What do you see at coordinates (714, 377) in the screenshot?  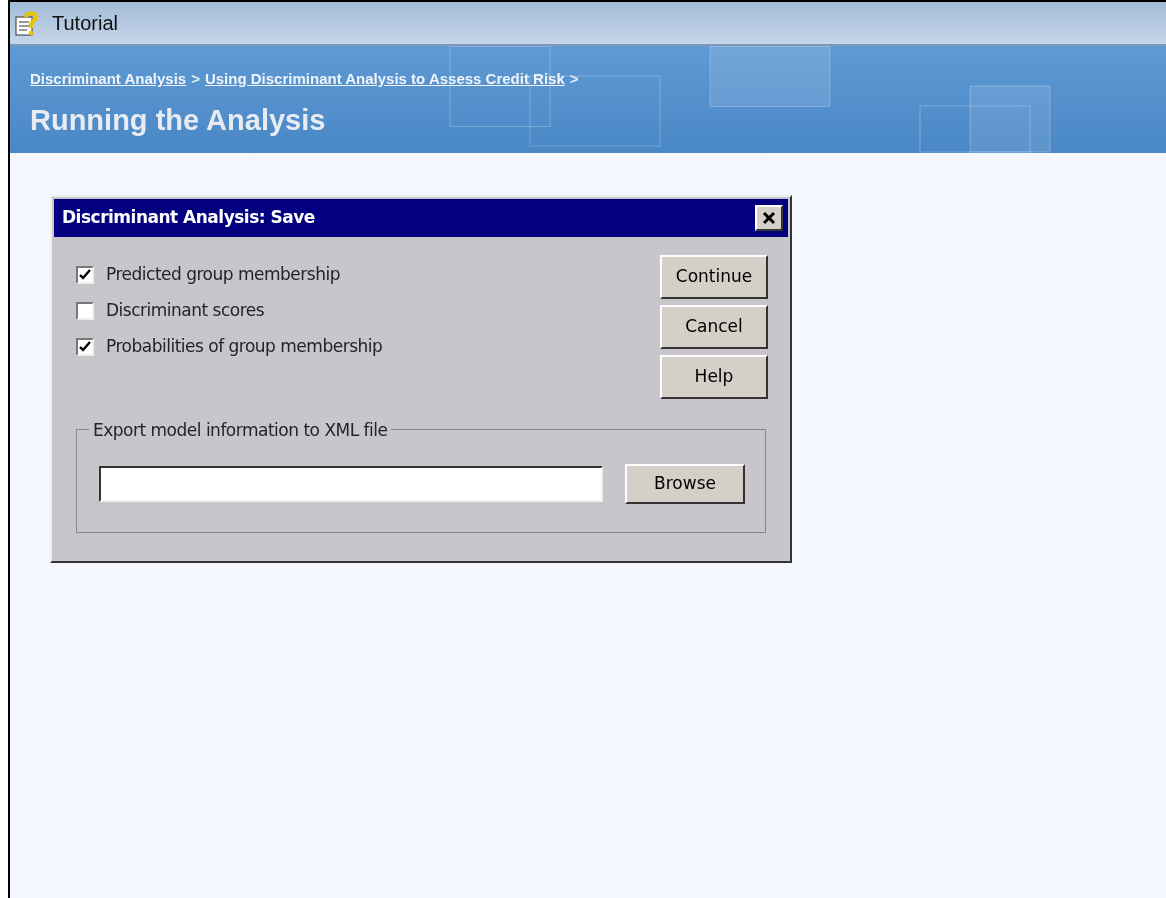 I see `dialog-button: Help` at bounding box center [714, 377].